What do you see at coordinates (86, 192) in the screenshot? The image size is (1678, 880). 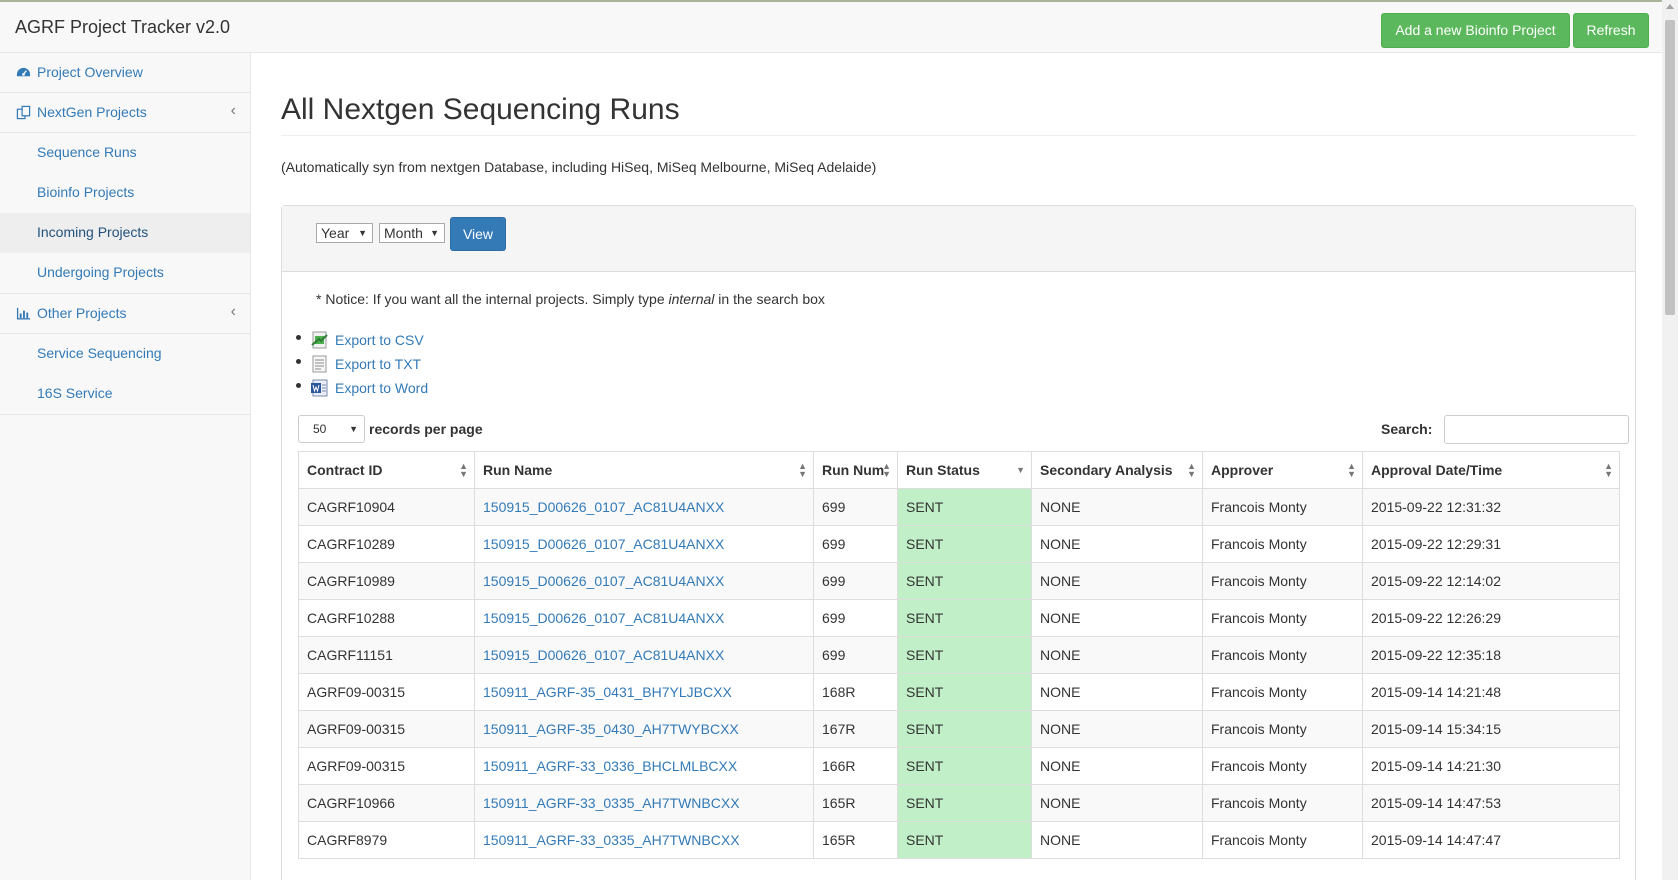 I see `sidebar-item-label: Bioinfo Projects` at bounding box center [86, 192].